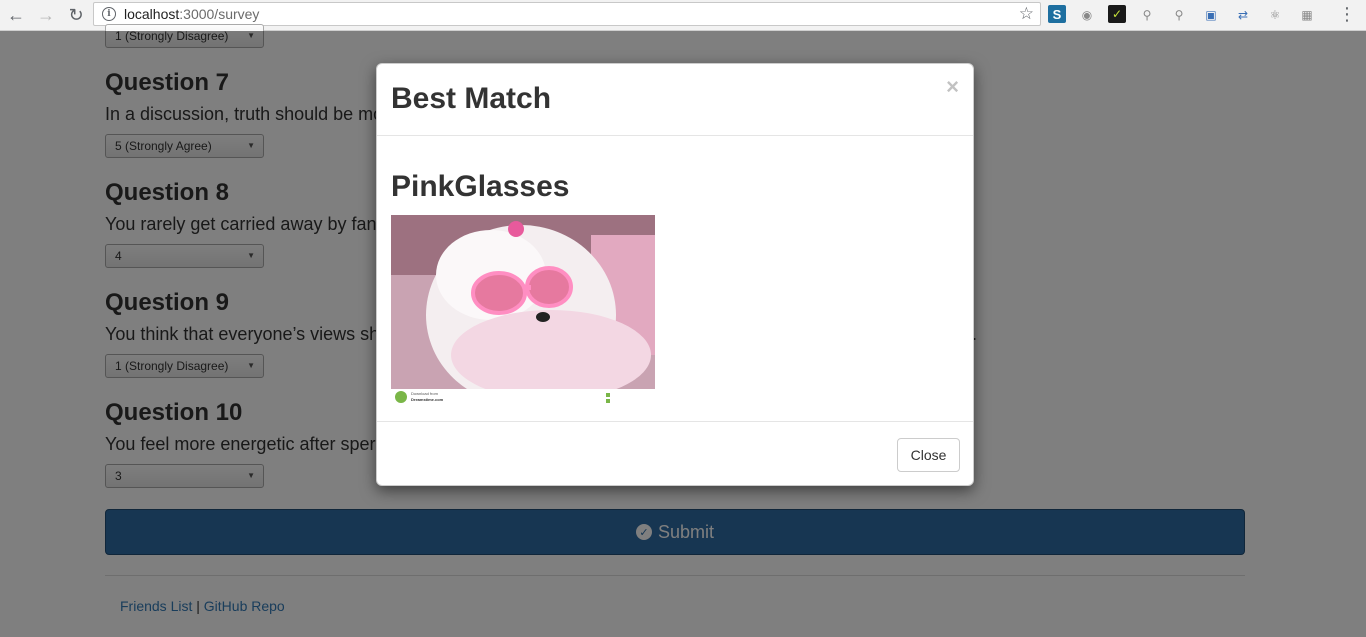  What do you see at coordinates (928, 455) in the screenshot?
I see `close-button: Close` at bounding box center [928, 455].